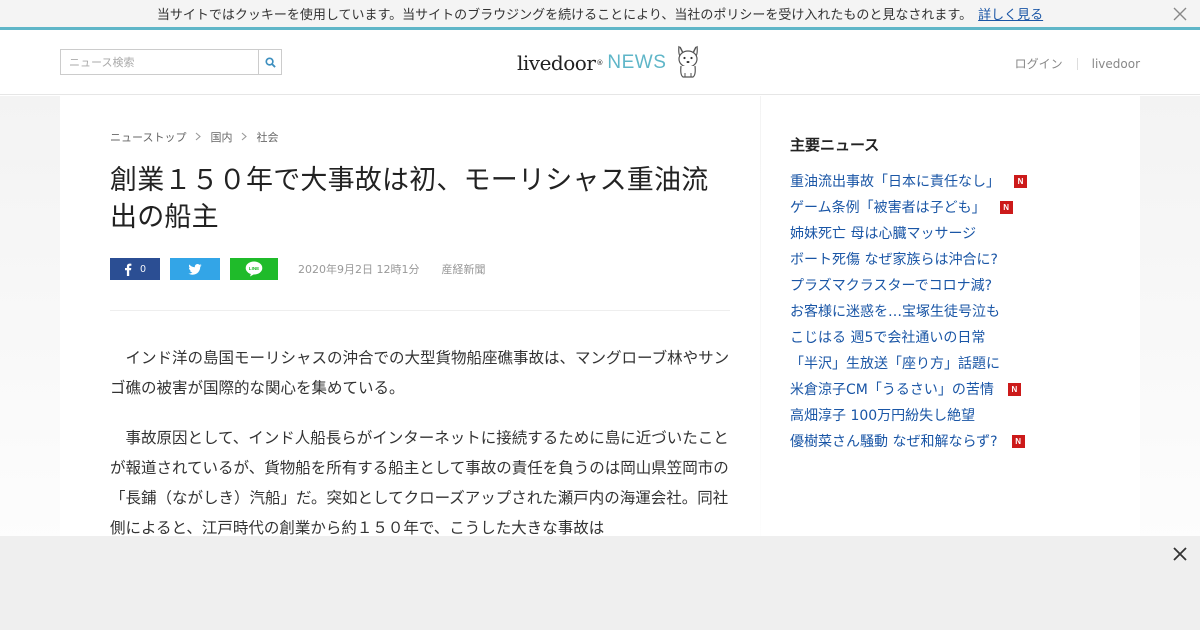  Describe the element at coordinates (894, 259) in the screenshot. I see `news-link: ボート死傷 なぜ家族らは沖合に?` at that location.